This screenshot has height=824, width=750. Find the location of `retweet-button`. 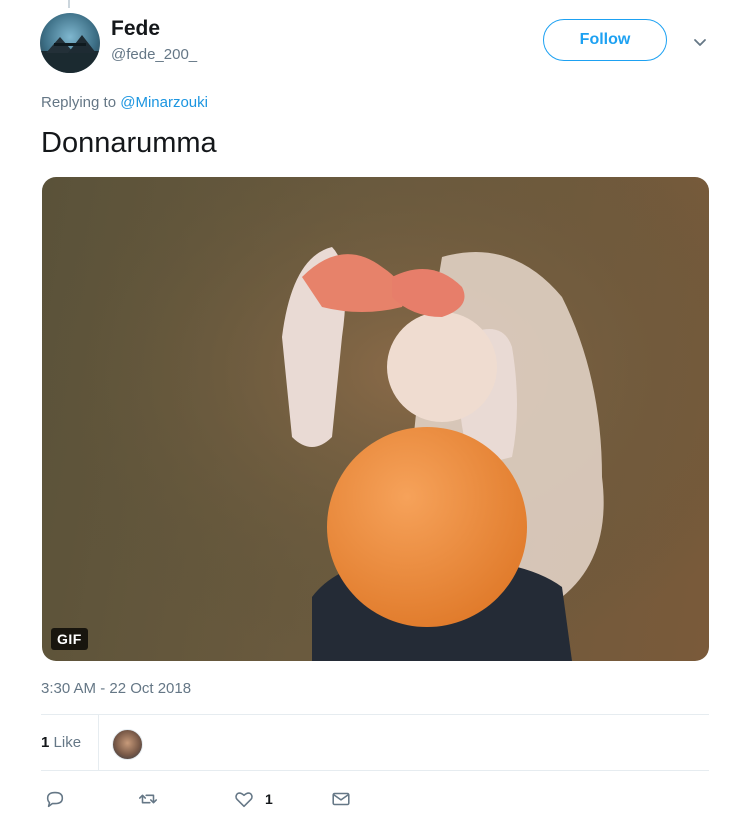

retweet-button is located at coordinates (148, 799).